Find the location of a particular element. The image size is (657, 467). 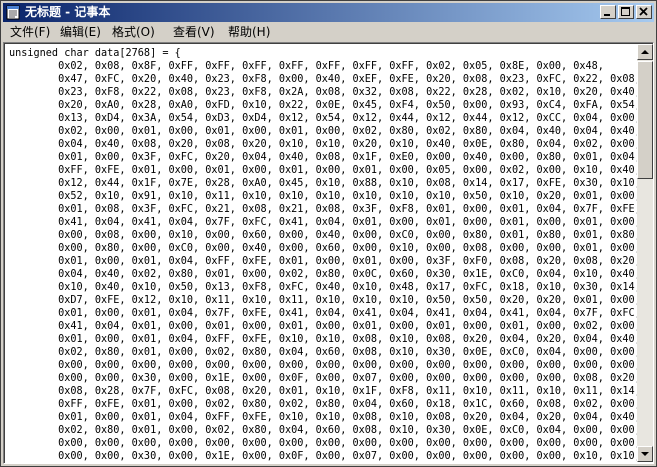

text-line: unsigned char data[2768] = { is located at coordinates (95, 53).